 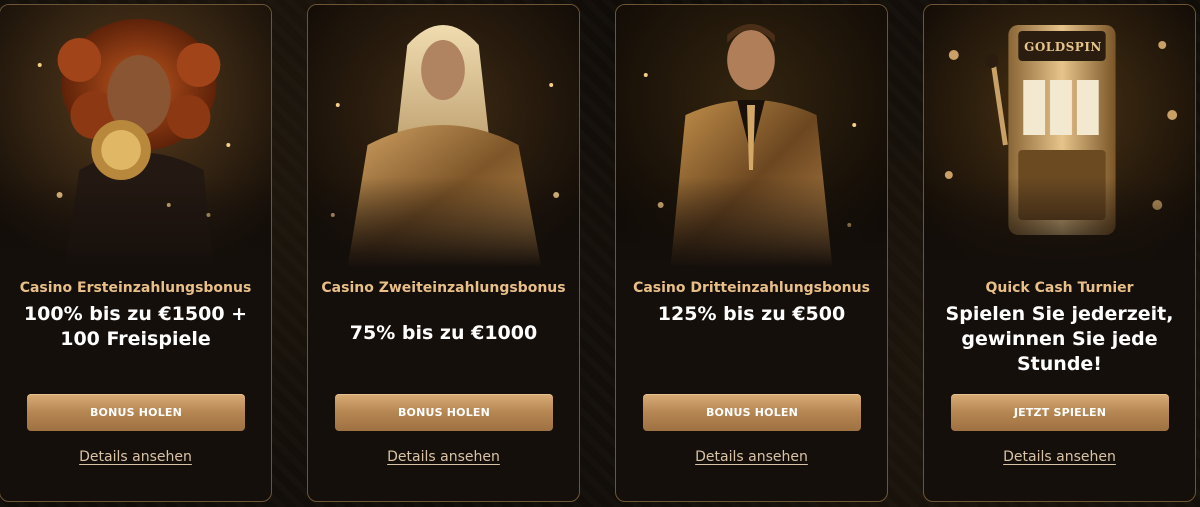 What do you see at coordinates (1063, 47) in the screenshot?
I see `goldspin-logo: GOLDSPIN` at bounding box center [1063, 47].